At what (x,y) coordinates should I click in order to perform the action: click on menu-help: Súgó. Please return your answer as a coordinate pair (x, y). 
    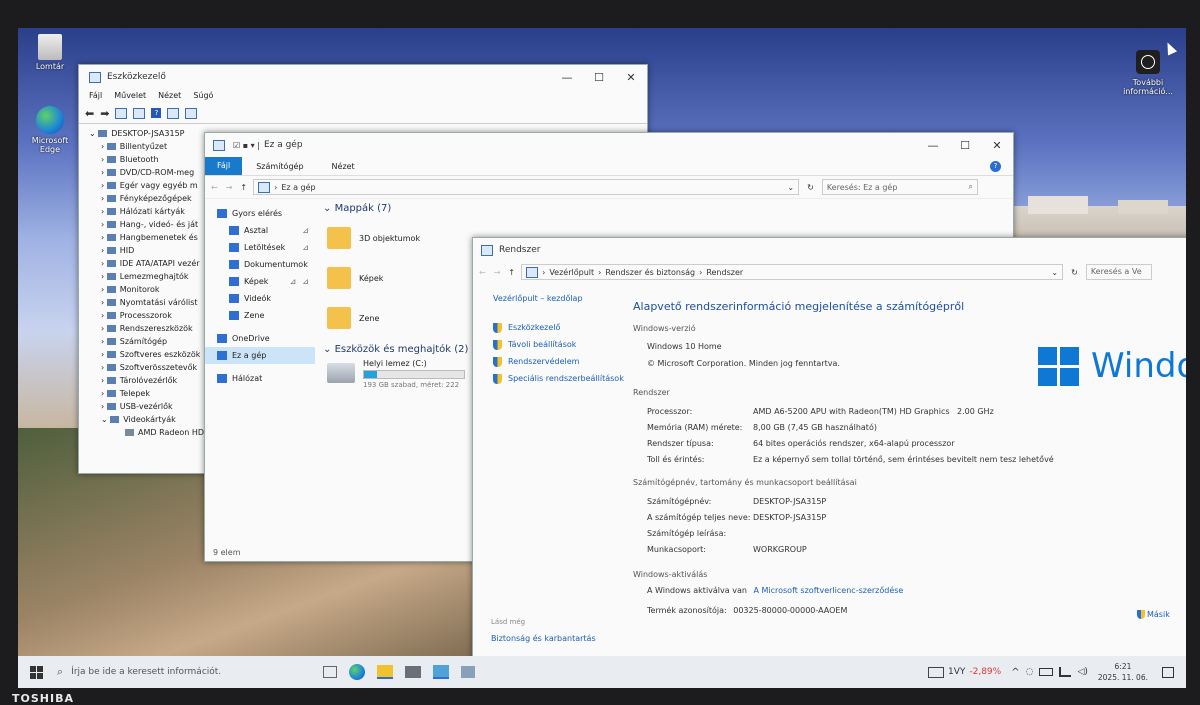
    Looking at the image, I should click on (203, 96).